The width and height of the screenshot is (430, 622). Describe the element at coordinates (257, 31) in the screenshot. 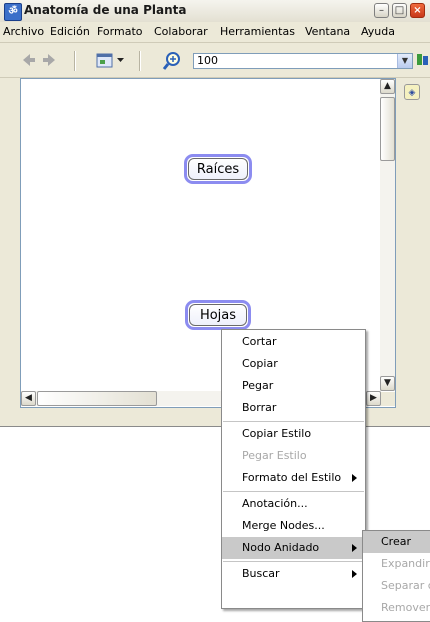

I see `menu-herramientas: Herramientas` at that location.